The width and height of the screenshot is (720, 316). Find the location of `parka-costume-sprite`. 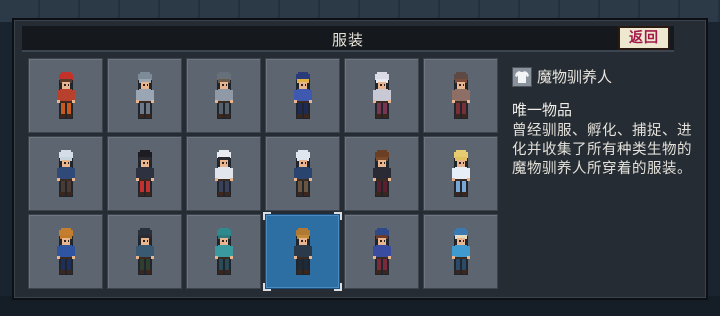

parka-costume-sprite is located at coordinates (302, 173).